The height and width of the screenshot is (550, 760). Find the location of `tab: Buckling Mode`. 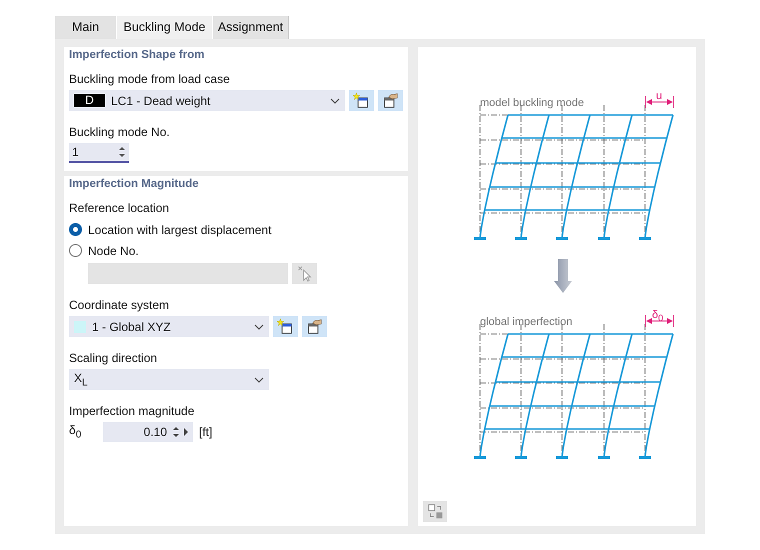

tab: Buckling Mode is located at coordinates (165, 27).